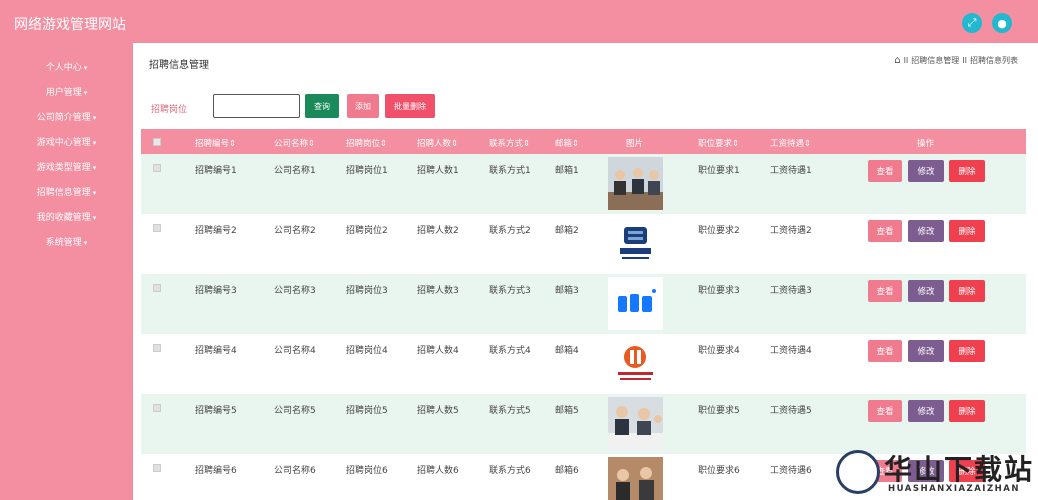  What do you see at coordinates (216, 231) in the screenshot?
I see `cell-id: 招聘编号2` at bounding box center [216, 231].